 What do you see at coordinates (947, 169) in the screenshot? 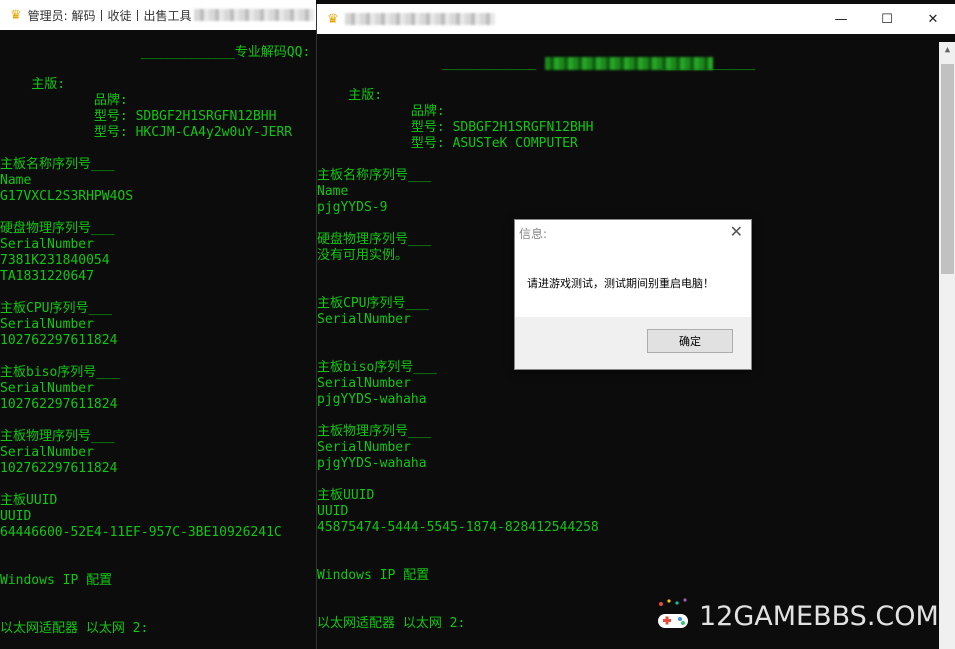
I see `scrollbar-thumb` at bounding box center [947, 169].